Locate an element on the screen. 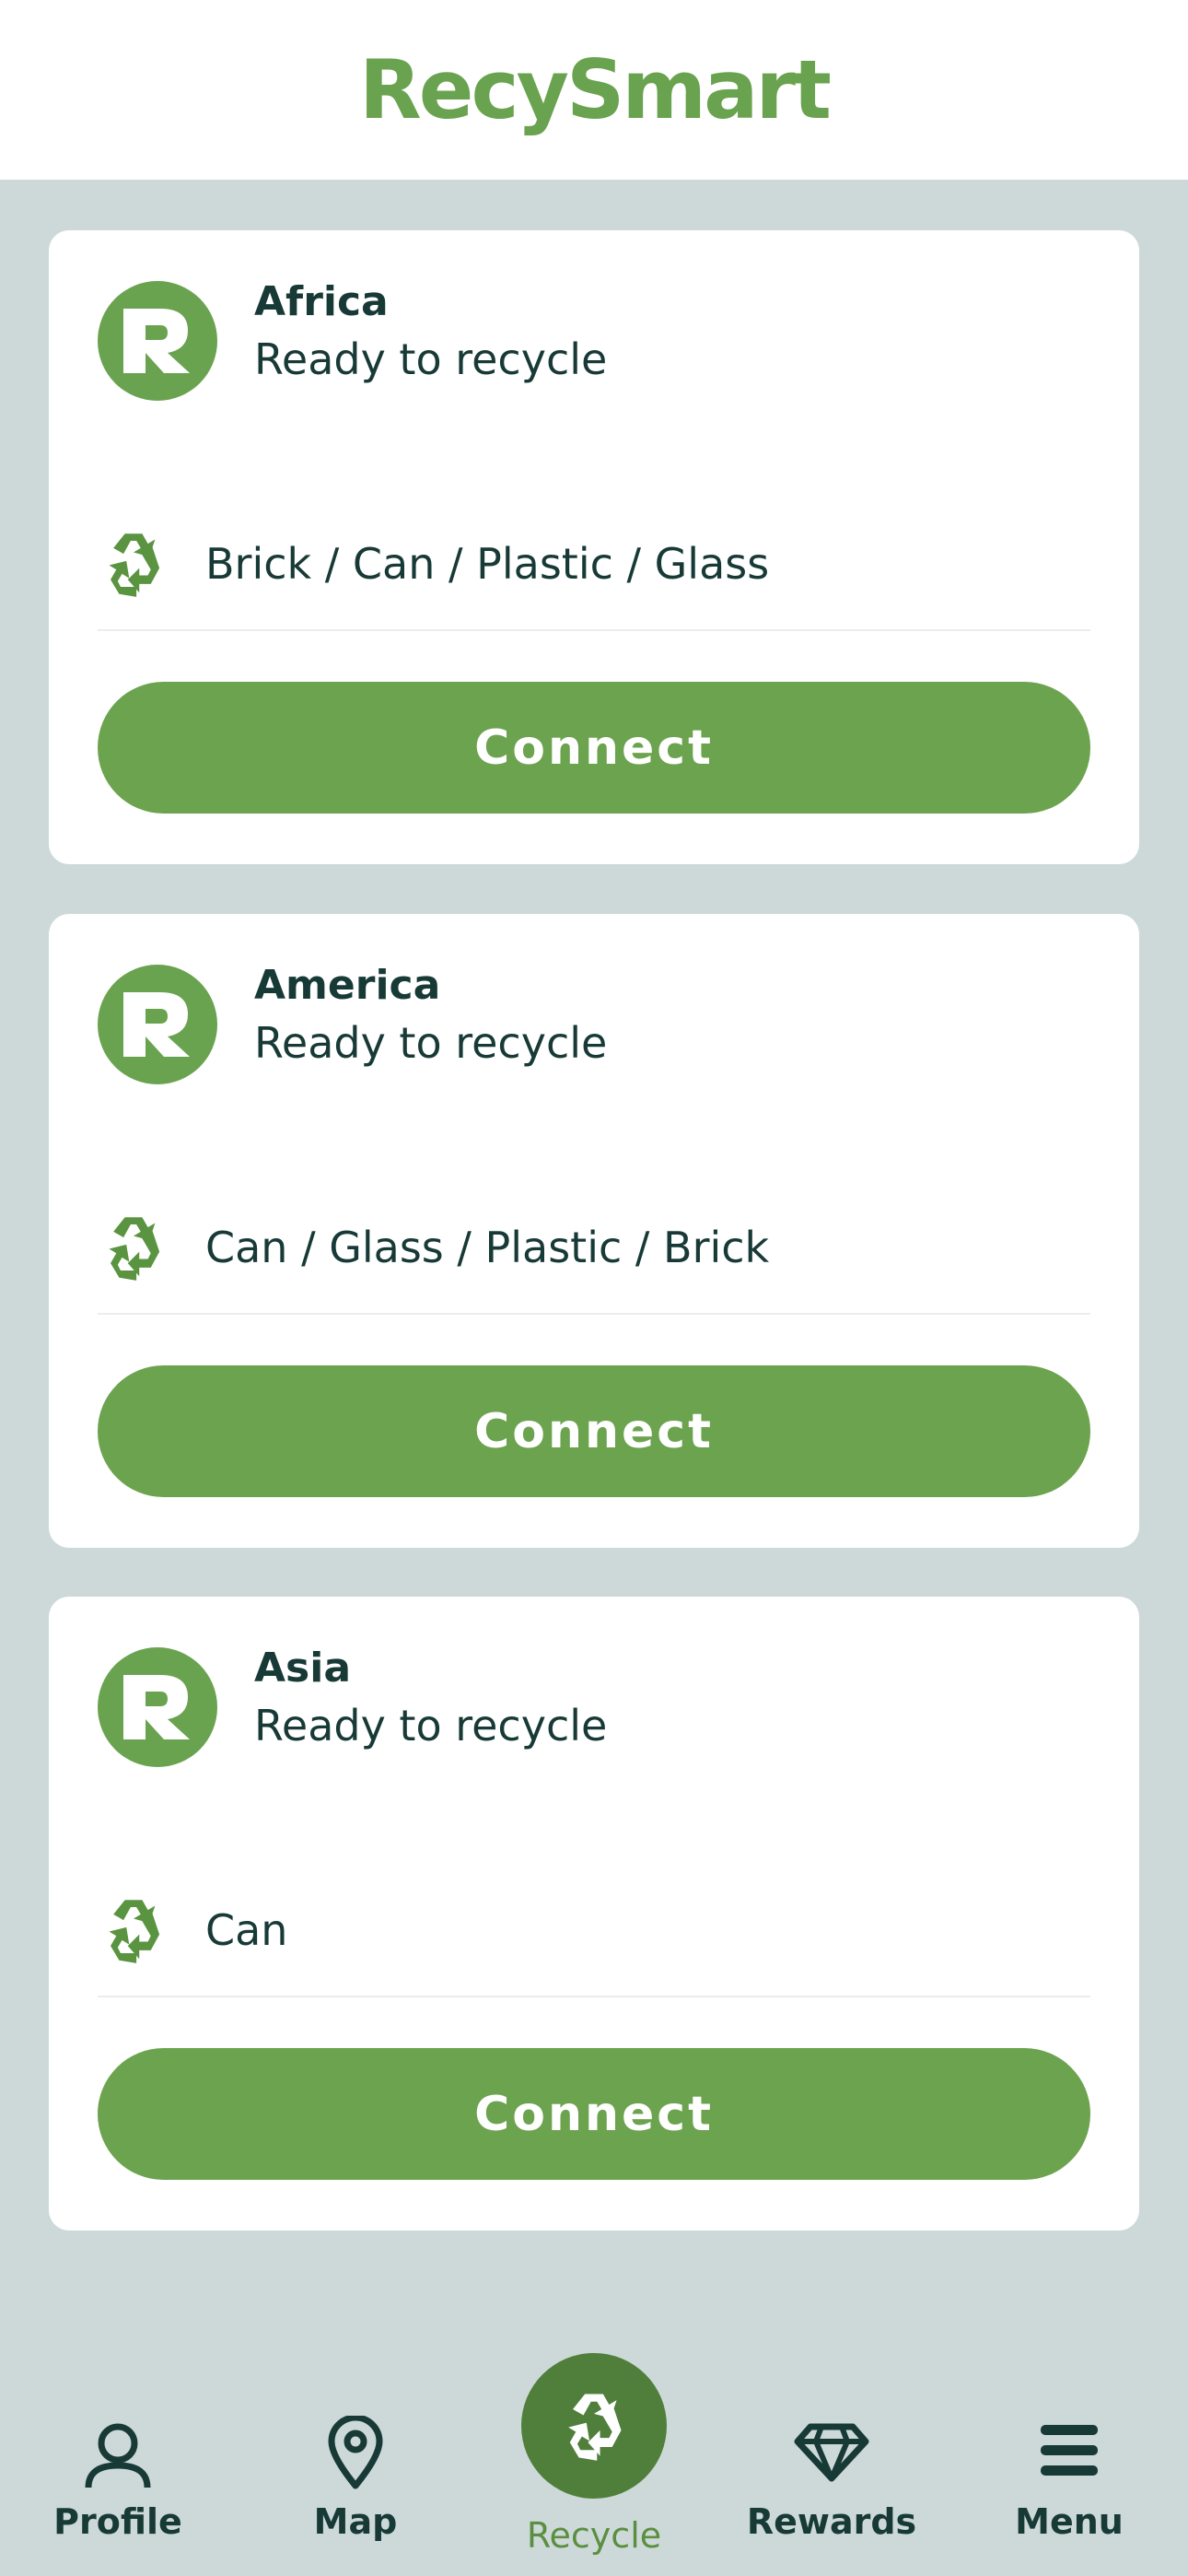 This screenshot has width=1188, height=2576. nav-label: Menu is located at coordinates (1069, 2521).